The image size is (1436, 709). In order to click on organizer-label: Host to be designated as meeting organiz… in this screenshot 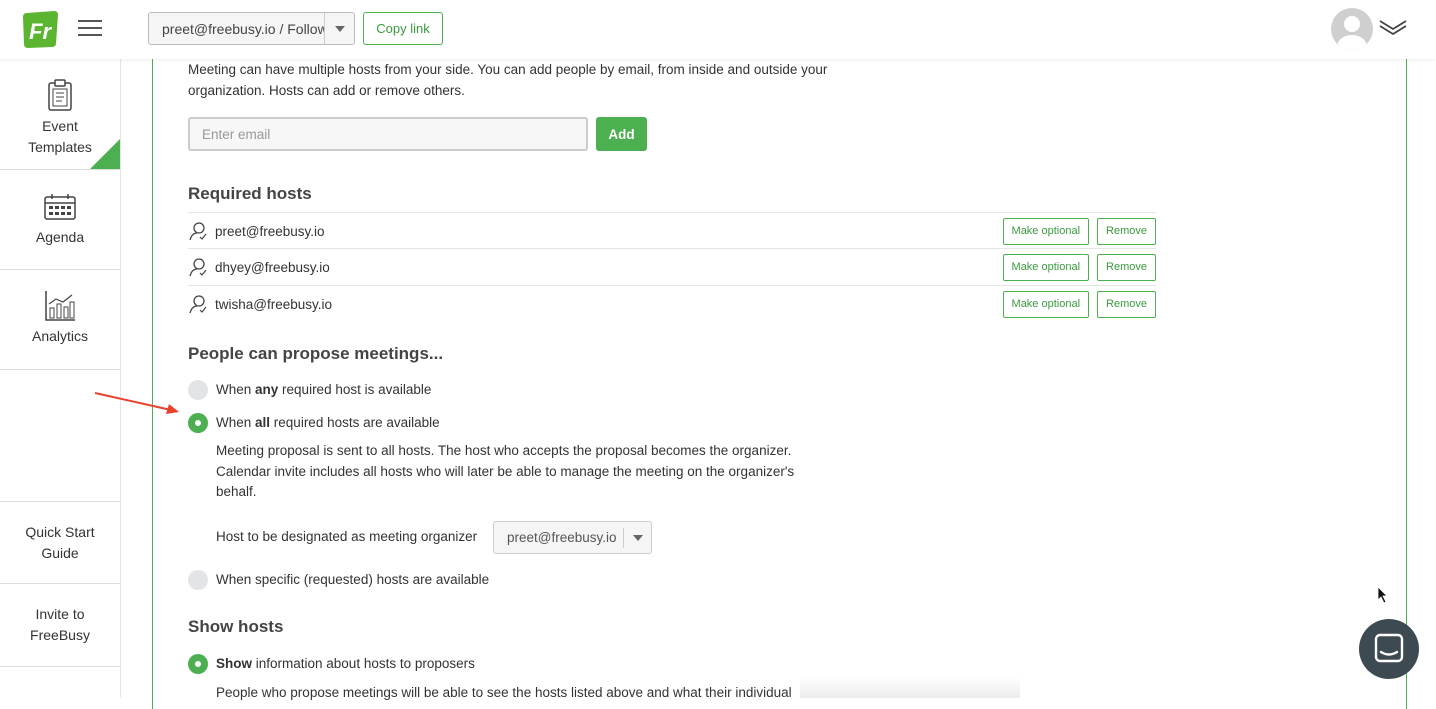, I will do `click(347, 536)`.